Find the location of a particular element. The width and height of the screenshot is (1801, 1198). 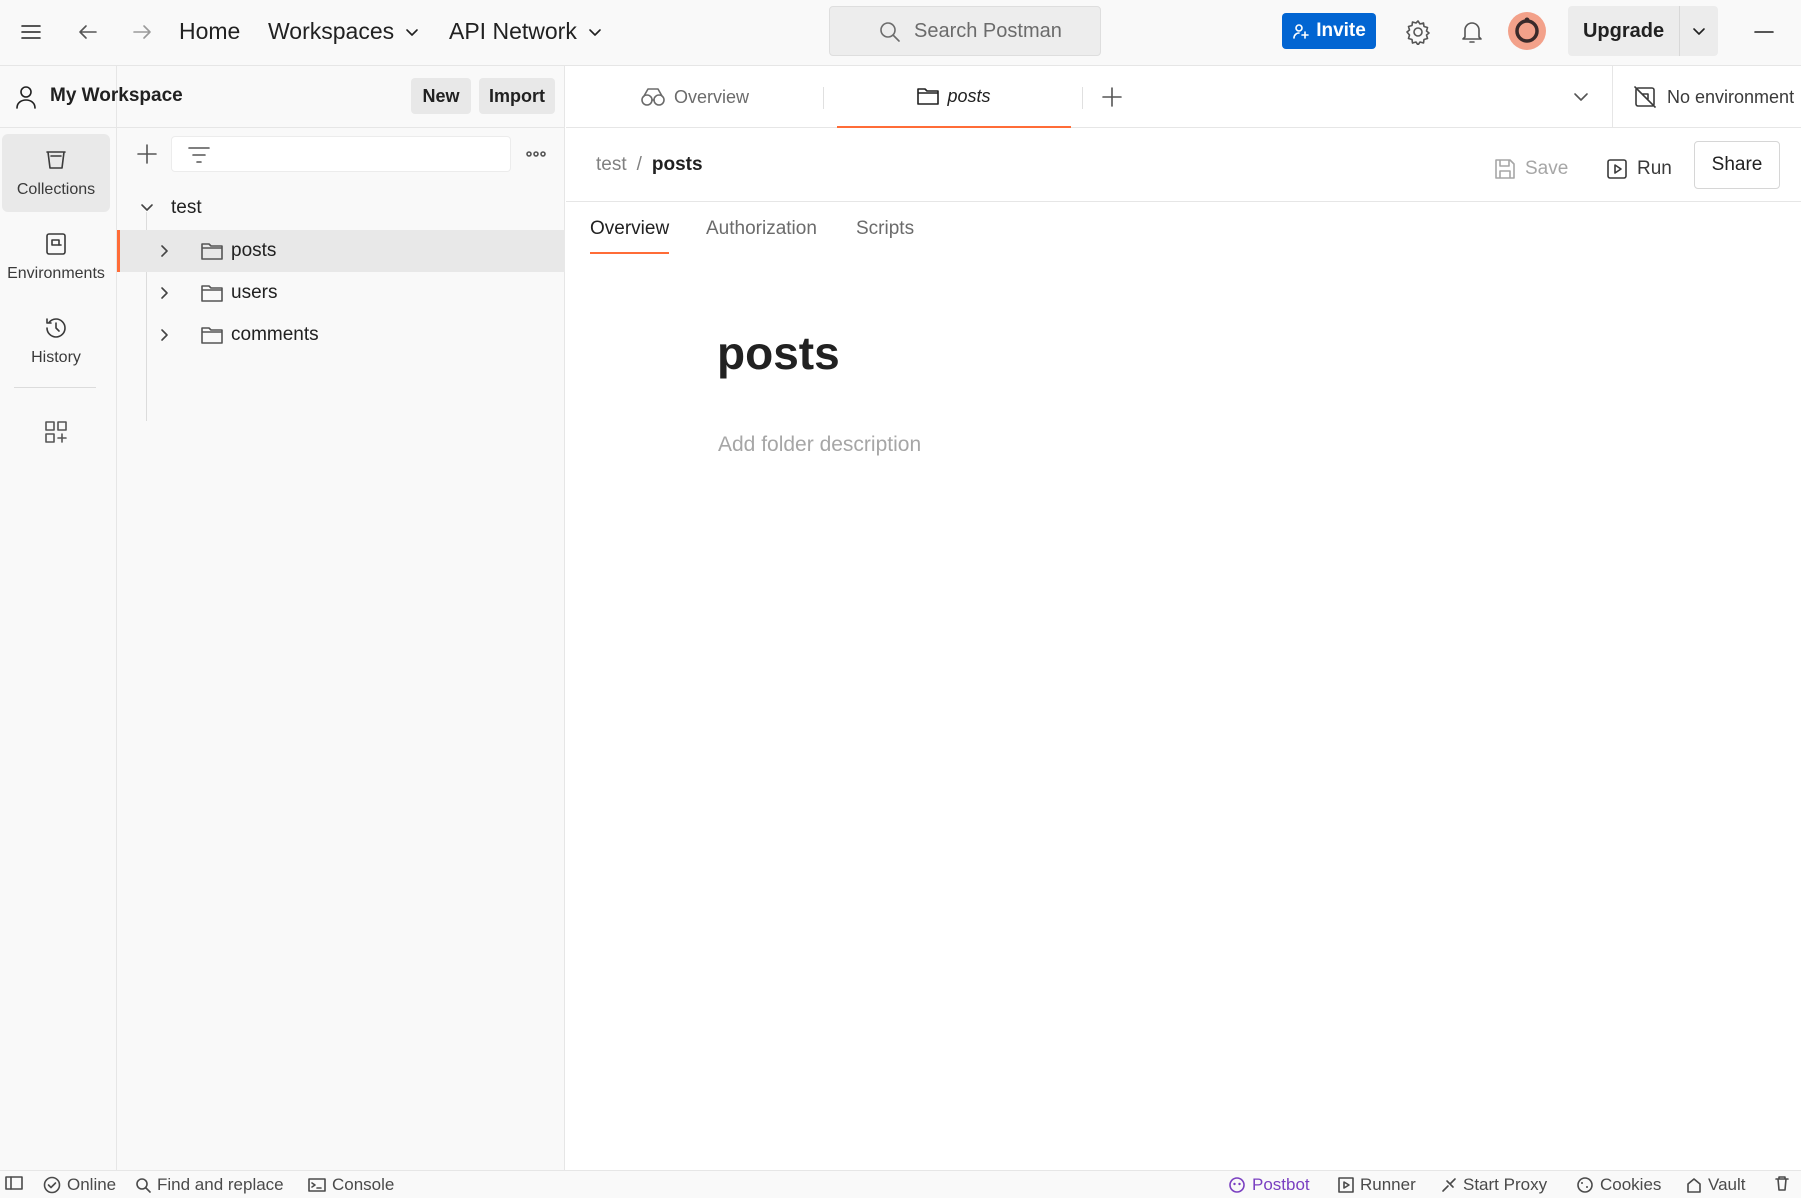

avatar is located at coordinates (1527, 31).